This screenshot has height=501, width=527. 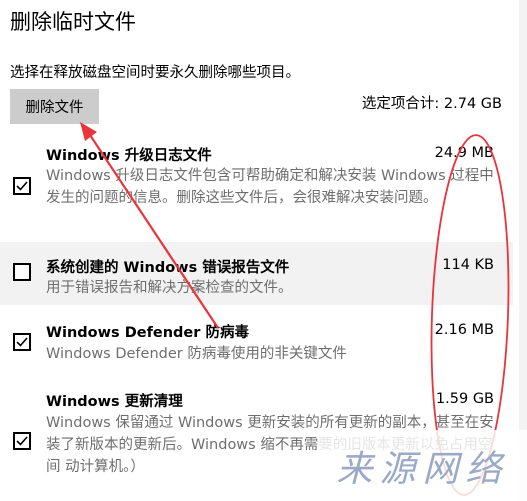 I want to click on item-size: 114 KB, so click(x=468, y=265).